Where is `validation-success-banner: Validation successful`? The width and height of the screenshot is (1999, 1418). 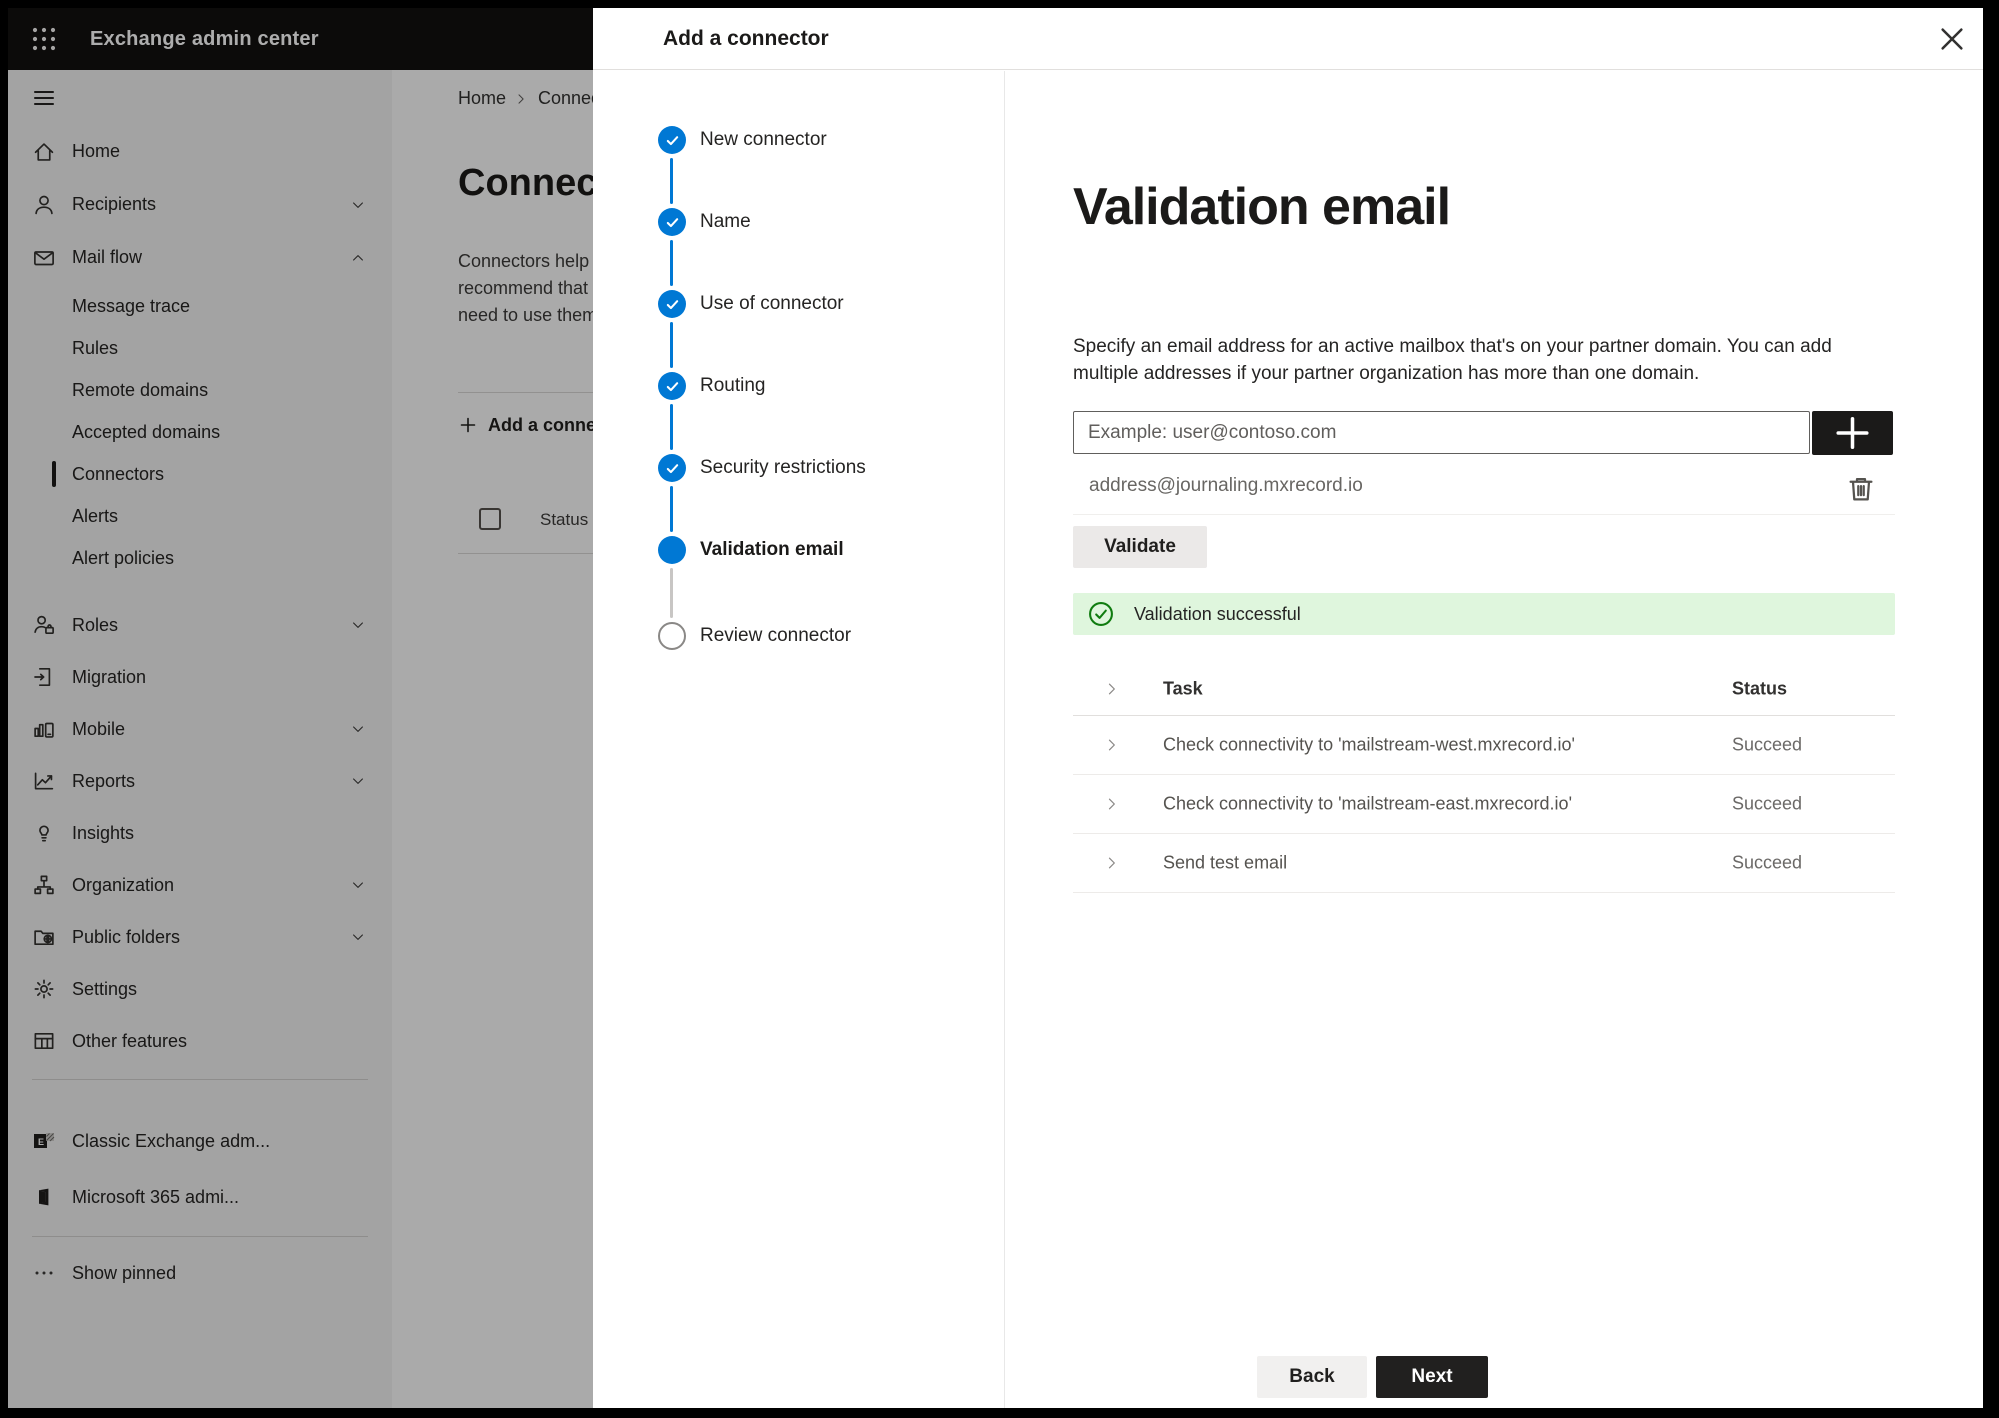
validation-success-banner: Validation successful is located at coordinates (1484, 614).